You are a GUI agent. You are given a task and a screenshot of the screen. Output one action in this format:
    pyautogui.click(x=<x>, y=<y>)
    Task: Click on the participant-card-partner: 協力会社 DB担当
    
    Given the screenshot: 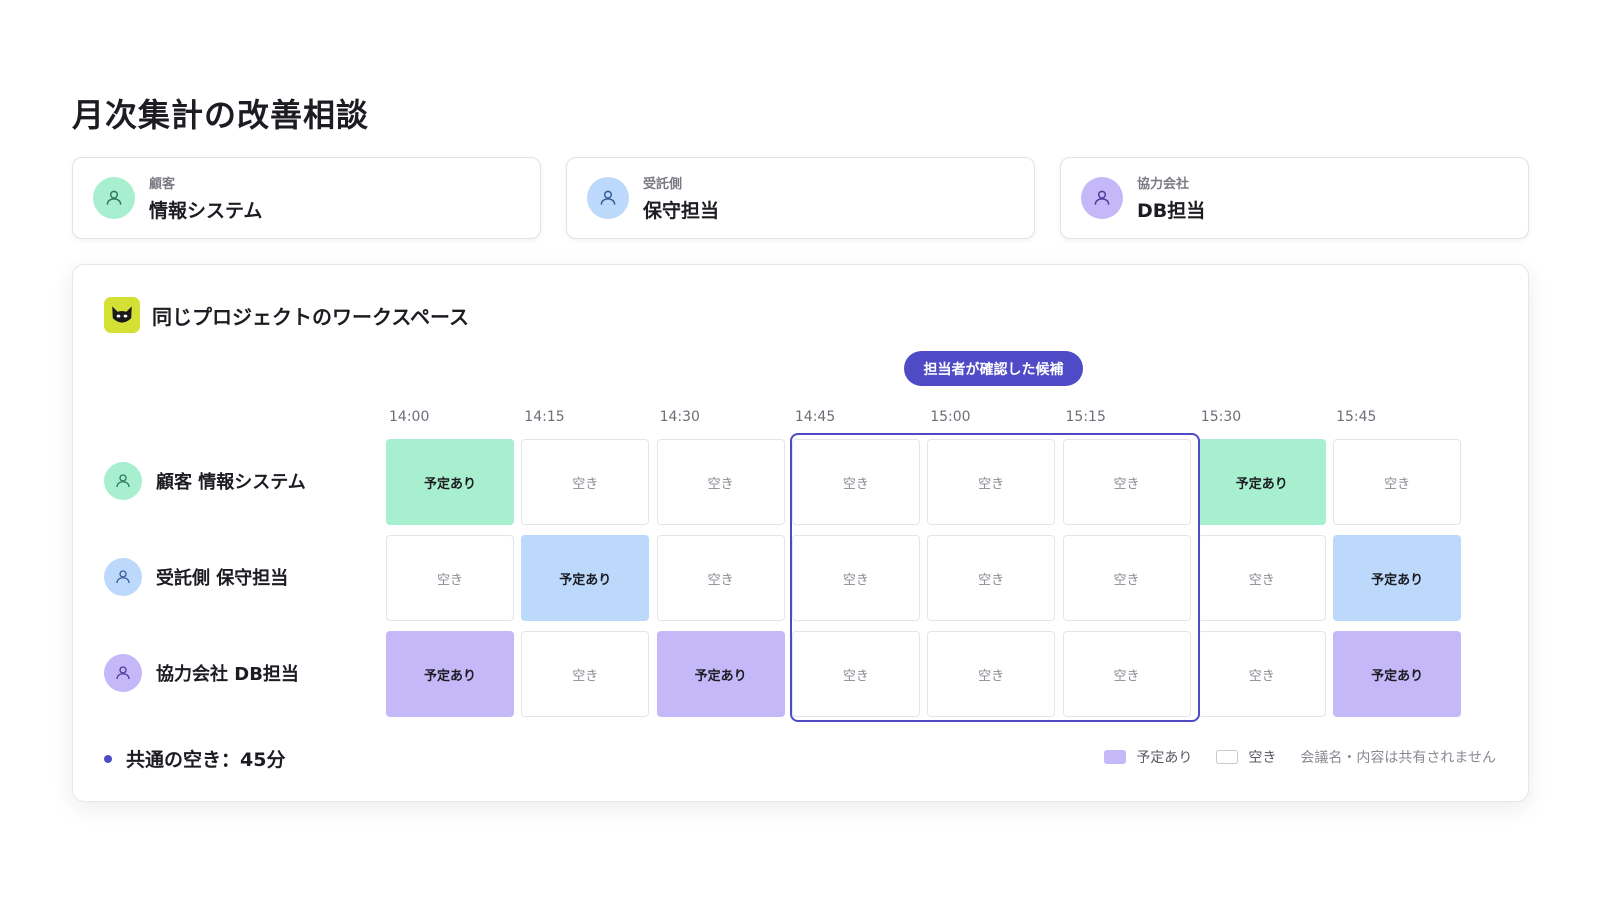 What is the action you would take?
    pyautogui.click(x=1294, y=198)
    